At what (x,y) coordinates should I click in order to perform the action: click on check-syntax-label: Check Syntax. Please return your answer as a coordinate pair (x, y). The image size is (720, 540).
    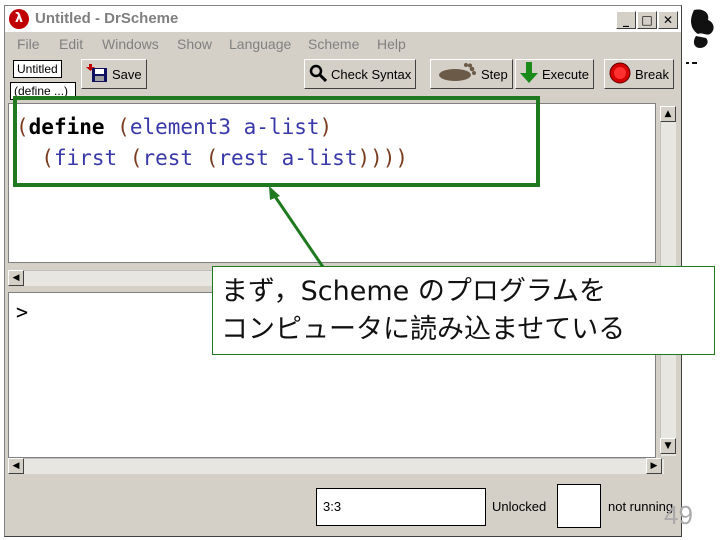
    Looking at the image, I should click on (371, 74).